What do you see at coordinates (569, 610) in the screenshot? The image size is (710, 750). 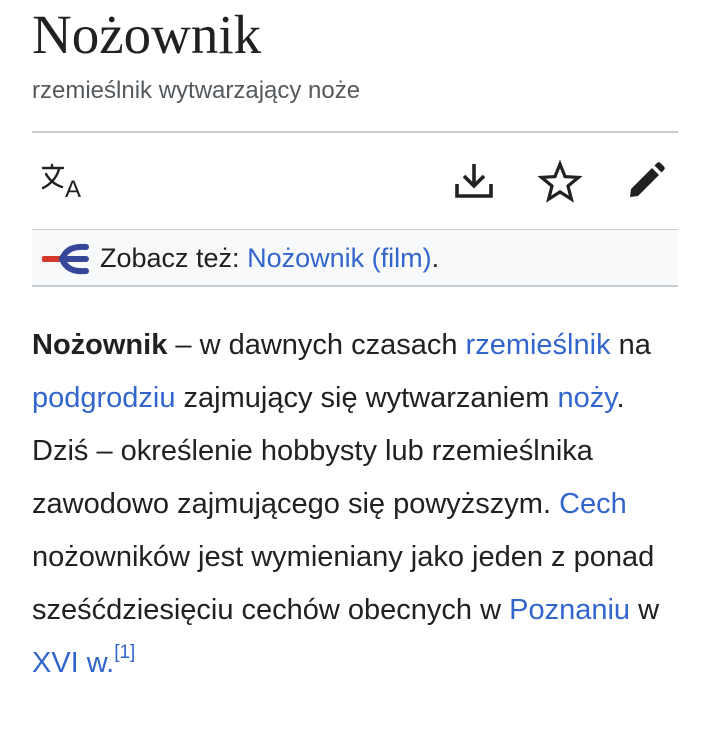 I see `link-poznan: Poznaniu` at bounding box center [569, 610].